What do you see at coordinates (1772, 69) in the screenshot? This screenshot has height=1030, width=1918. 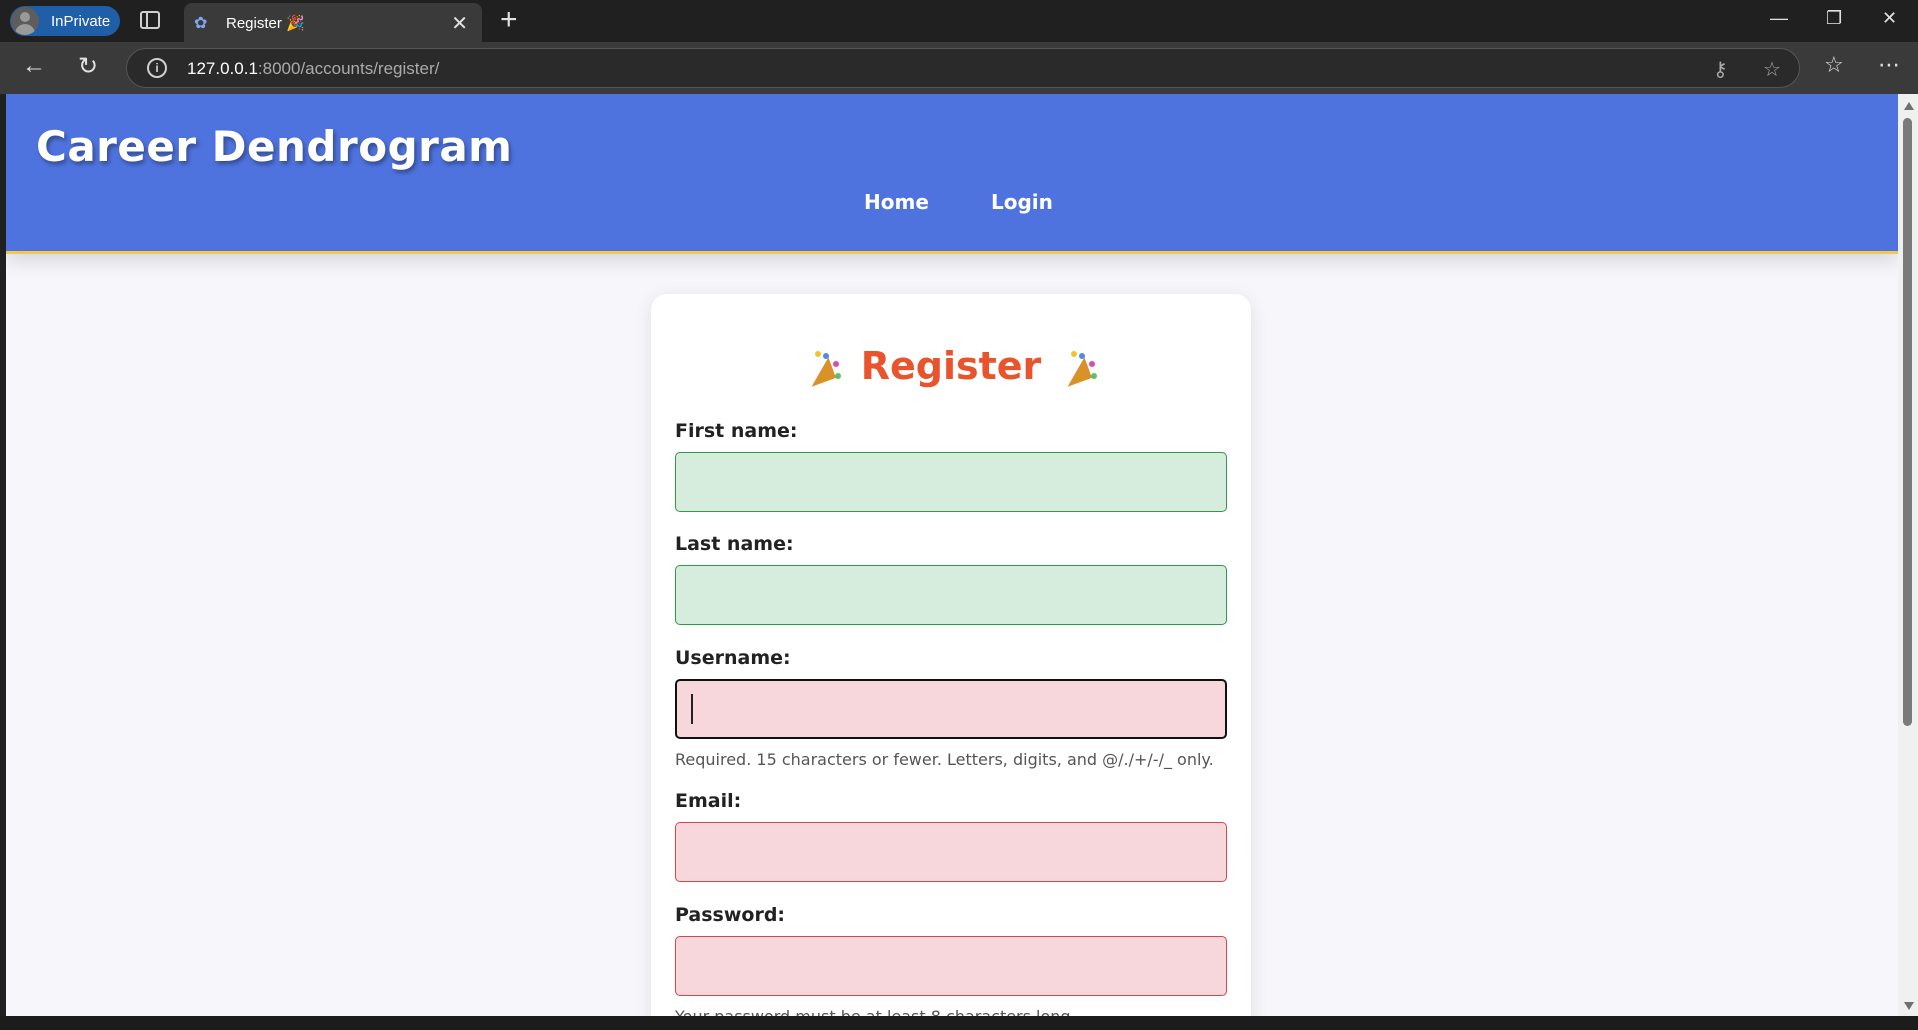 I see `favorite-star-icon: ☆` at bounding box center [1772, 69].